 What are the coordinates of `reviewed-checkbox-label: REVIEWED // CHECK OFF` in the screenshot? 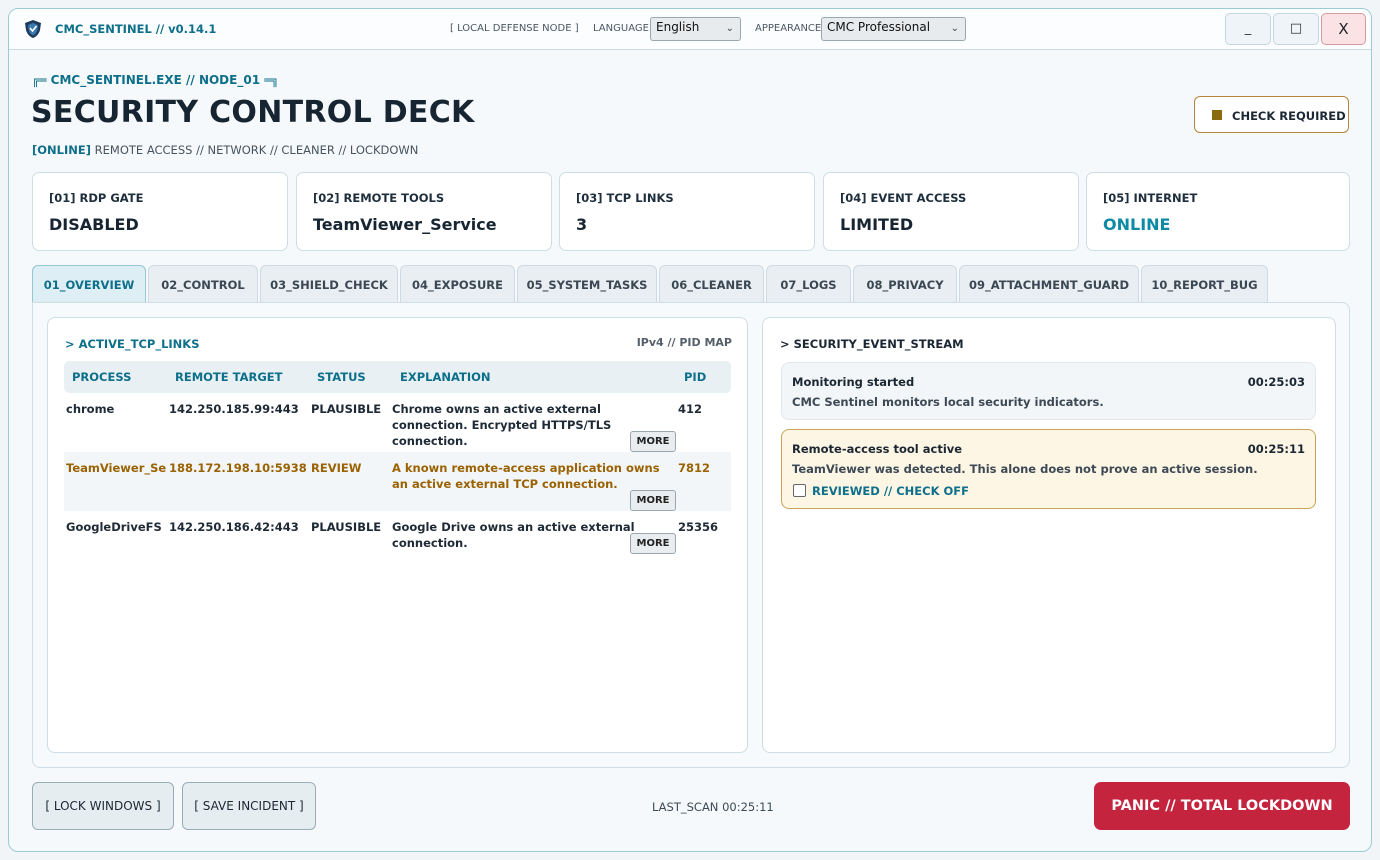 It's located at (890, 491).